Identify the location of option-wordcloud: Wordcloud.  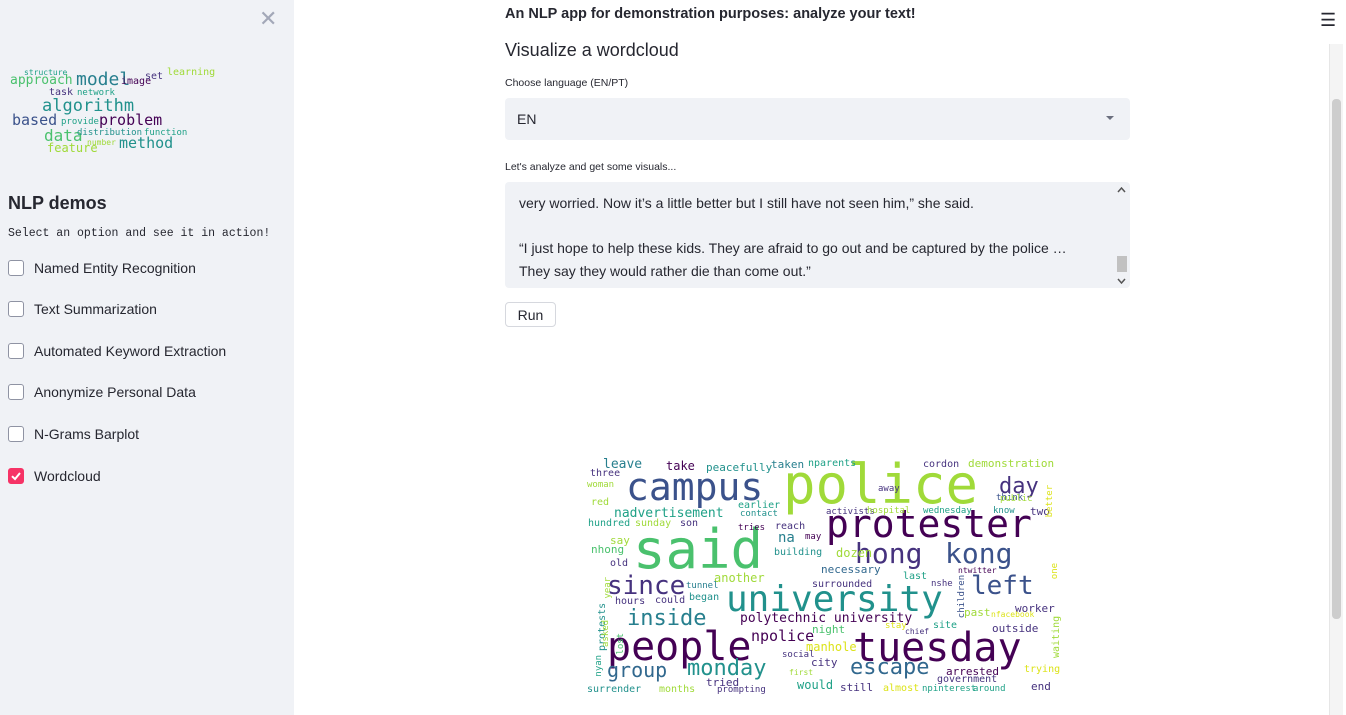
(54, 476).